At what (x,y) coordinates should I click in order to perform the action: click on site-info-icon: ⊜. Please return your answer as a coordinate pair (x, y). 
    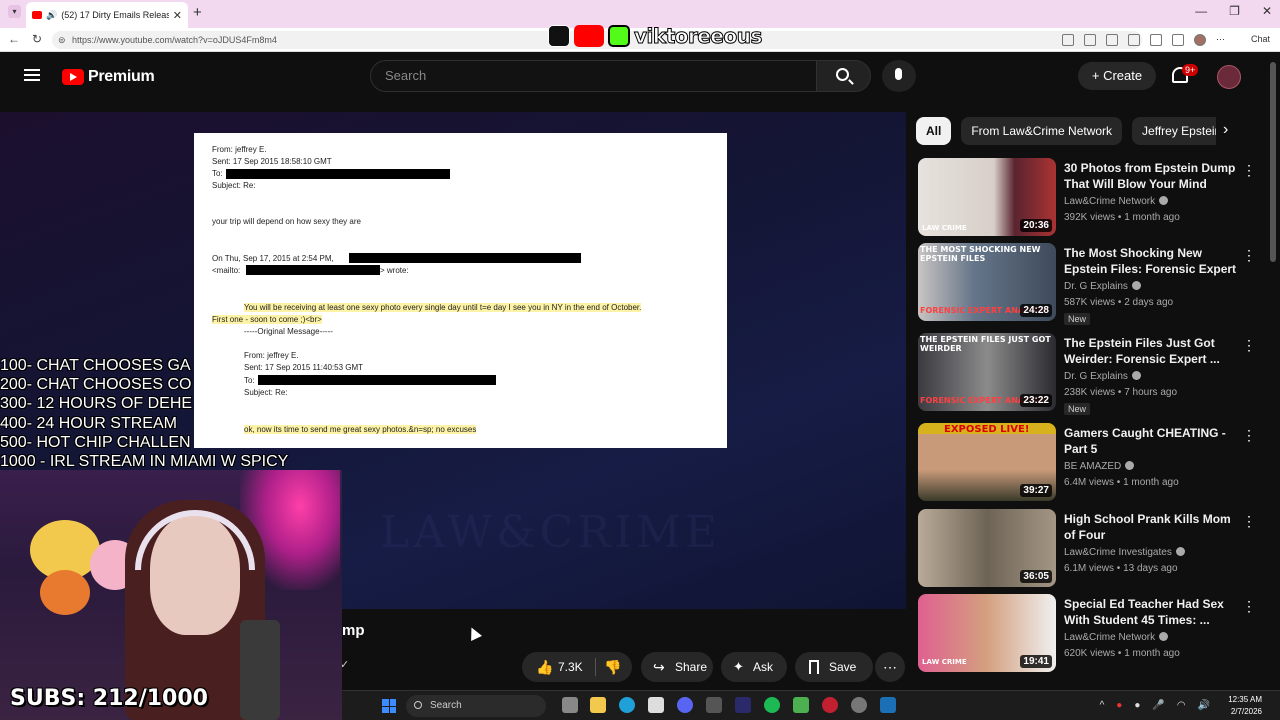
    Looking at the image, I should click on (62, 40).